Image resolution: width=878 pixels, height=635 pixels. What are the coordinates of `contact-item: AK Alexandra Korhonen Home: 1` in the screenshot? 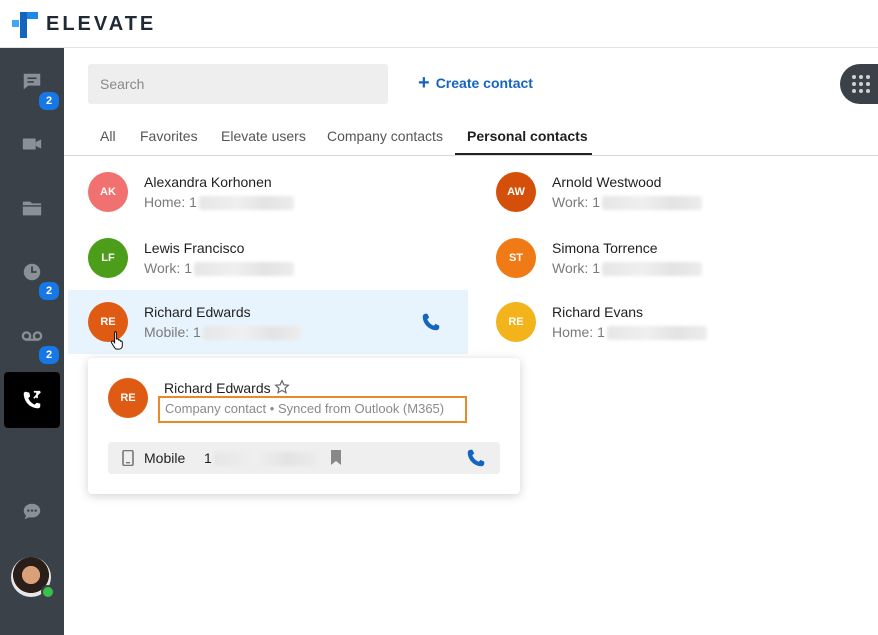 It's located at (268, 190).